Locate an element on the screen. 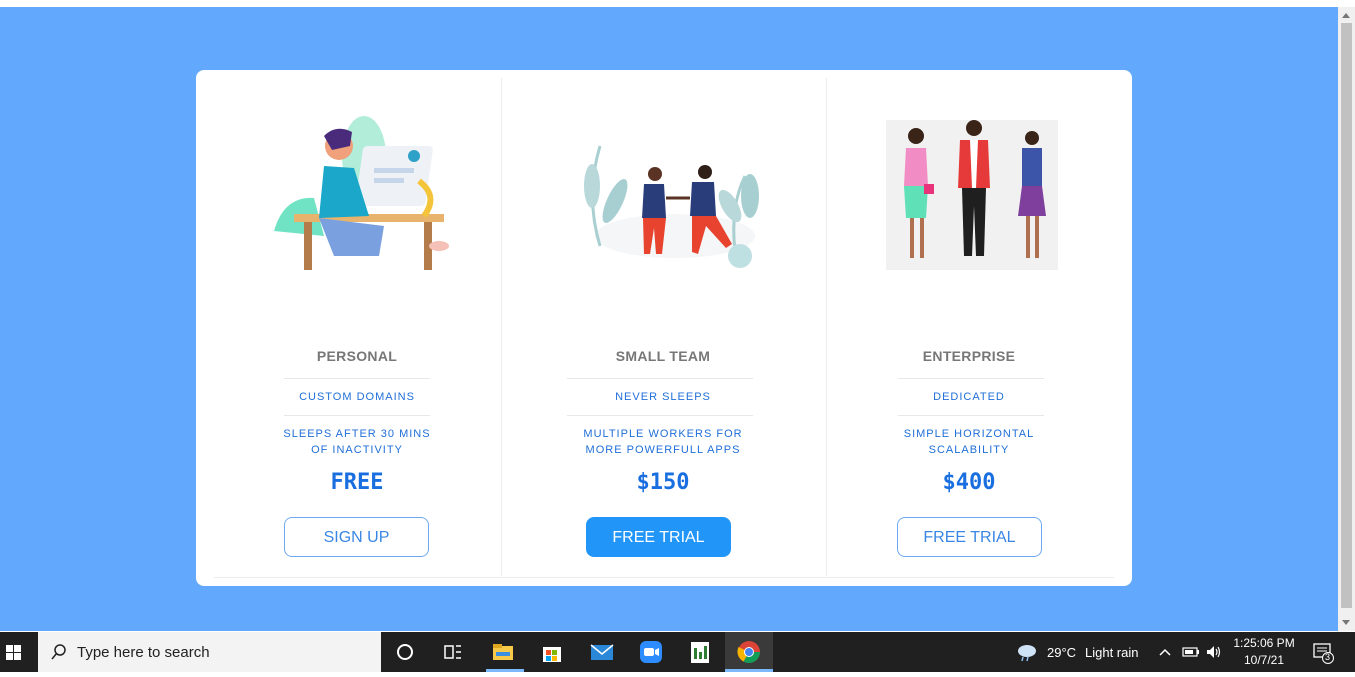  start-button is located at coordinates (18, 652).